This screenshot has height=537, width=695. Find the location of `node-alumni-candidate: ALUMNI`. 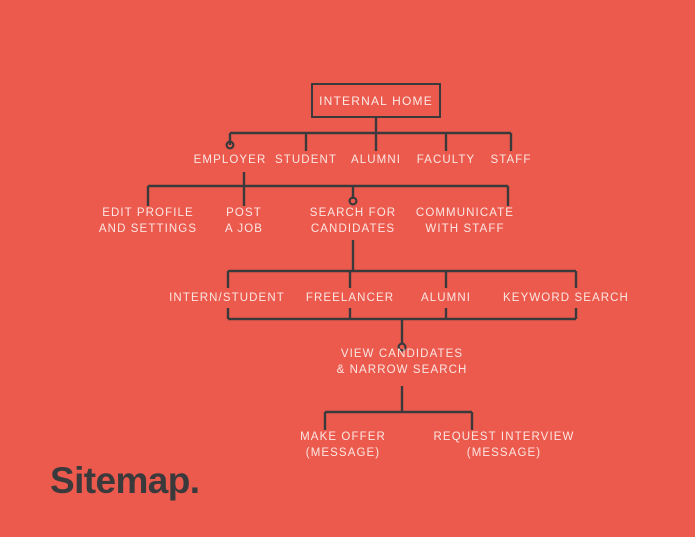

node-alumni-candidate: ALUMNI is located at coordinates (446, 298).